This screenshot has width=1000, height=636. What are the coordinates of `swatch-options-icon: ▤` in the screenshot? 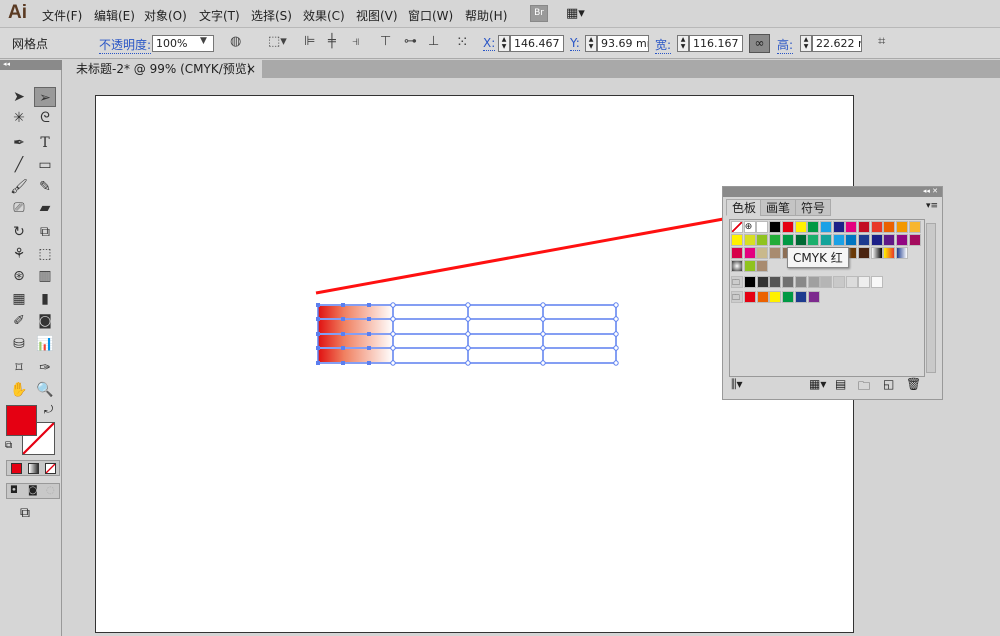 It's located at (840, 384).